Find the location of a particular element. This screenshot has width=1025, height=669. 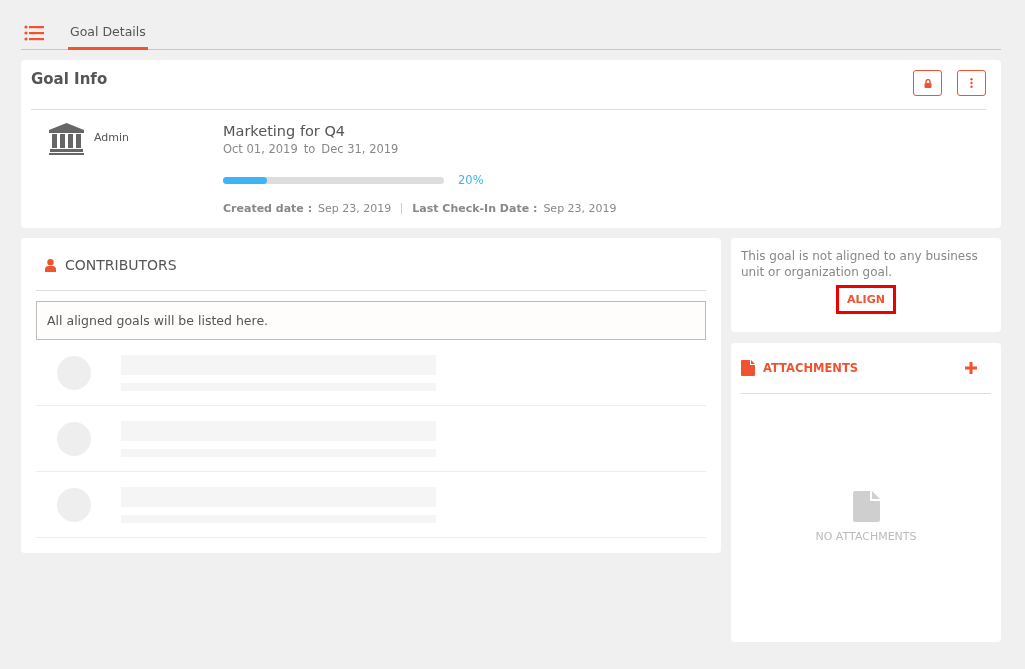

date-separator: to is located at coordinates (309, 149).